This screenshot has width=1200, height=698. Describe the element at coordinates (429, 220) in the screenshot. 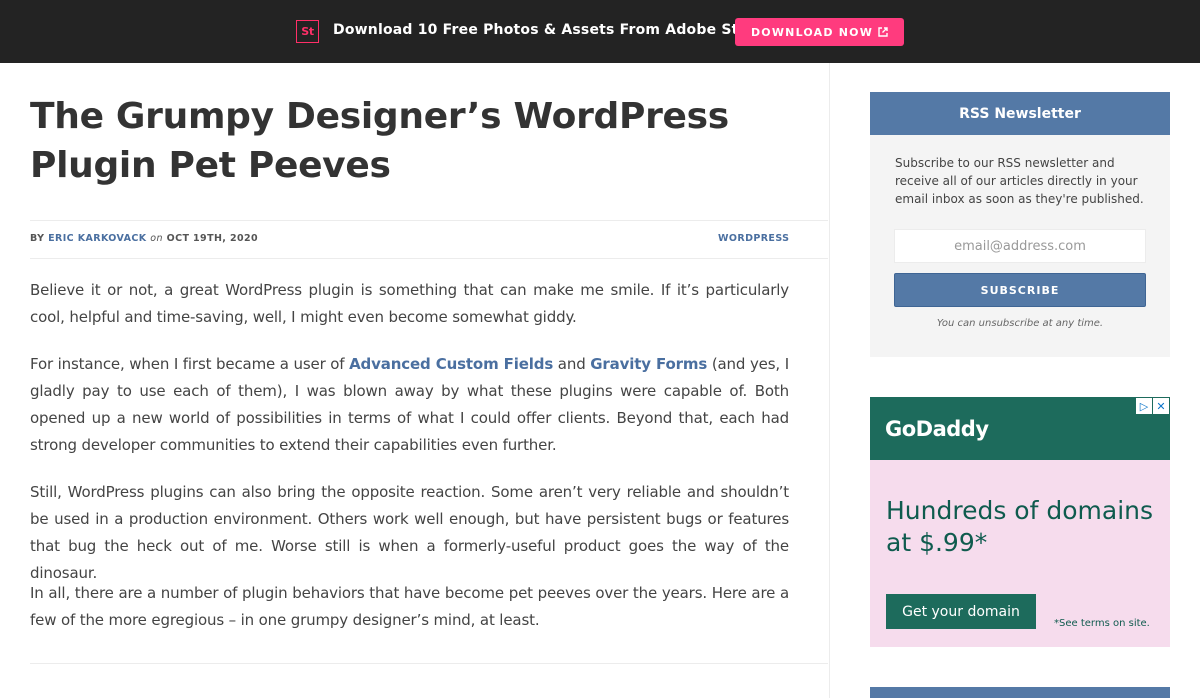

I see `meta-divider-top` at that location.